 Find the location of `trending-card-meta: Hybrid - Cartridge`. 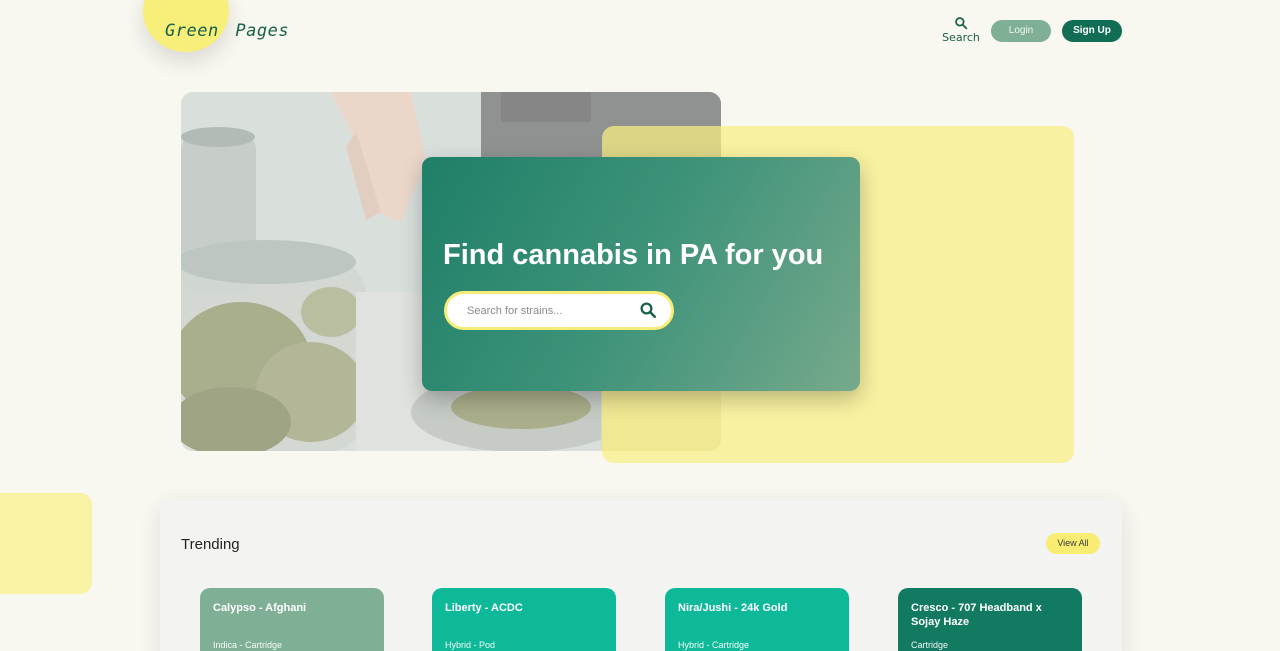

trending-card-meta: Hybrid - Cartridge is located at coordinates (714, 645).